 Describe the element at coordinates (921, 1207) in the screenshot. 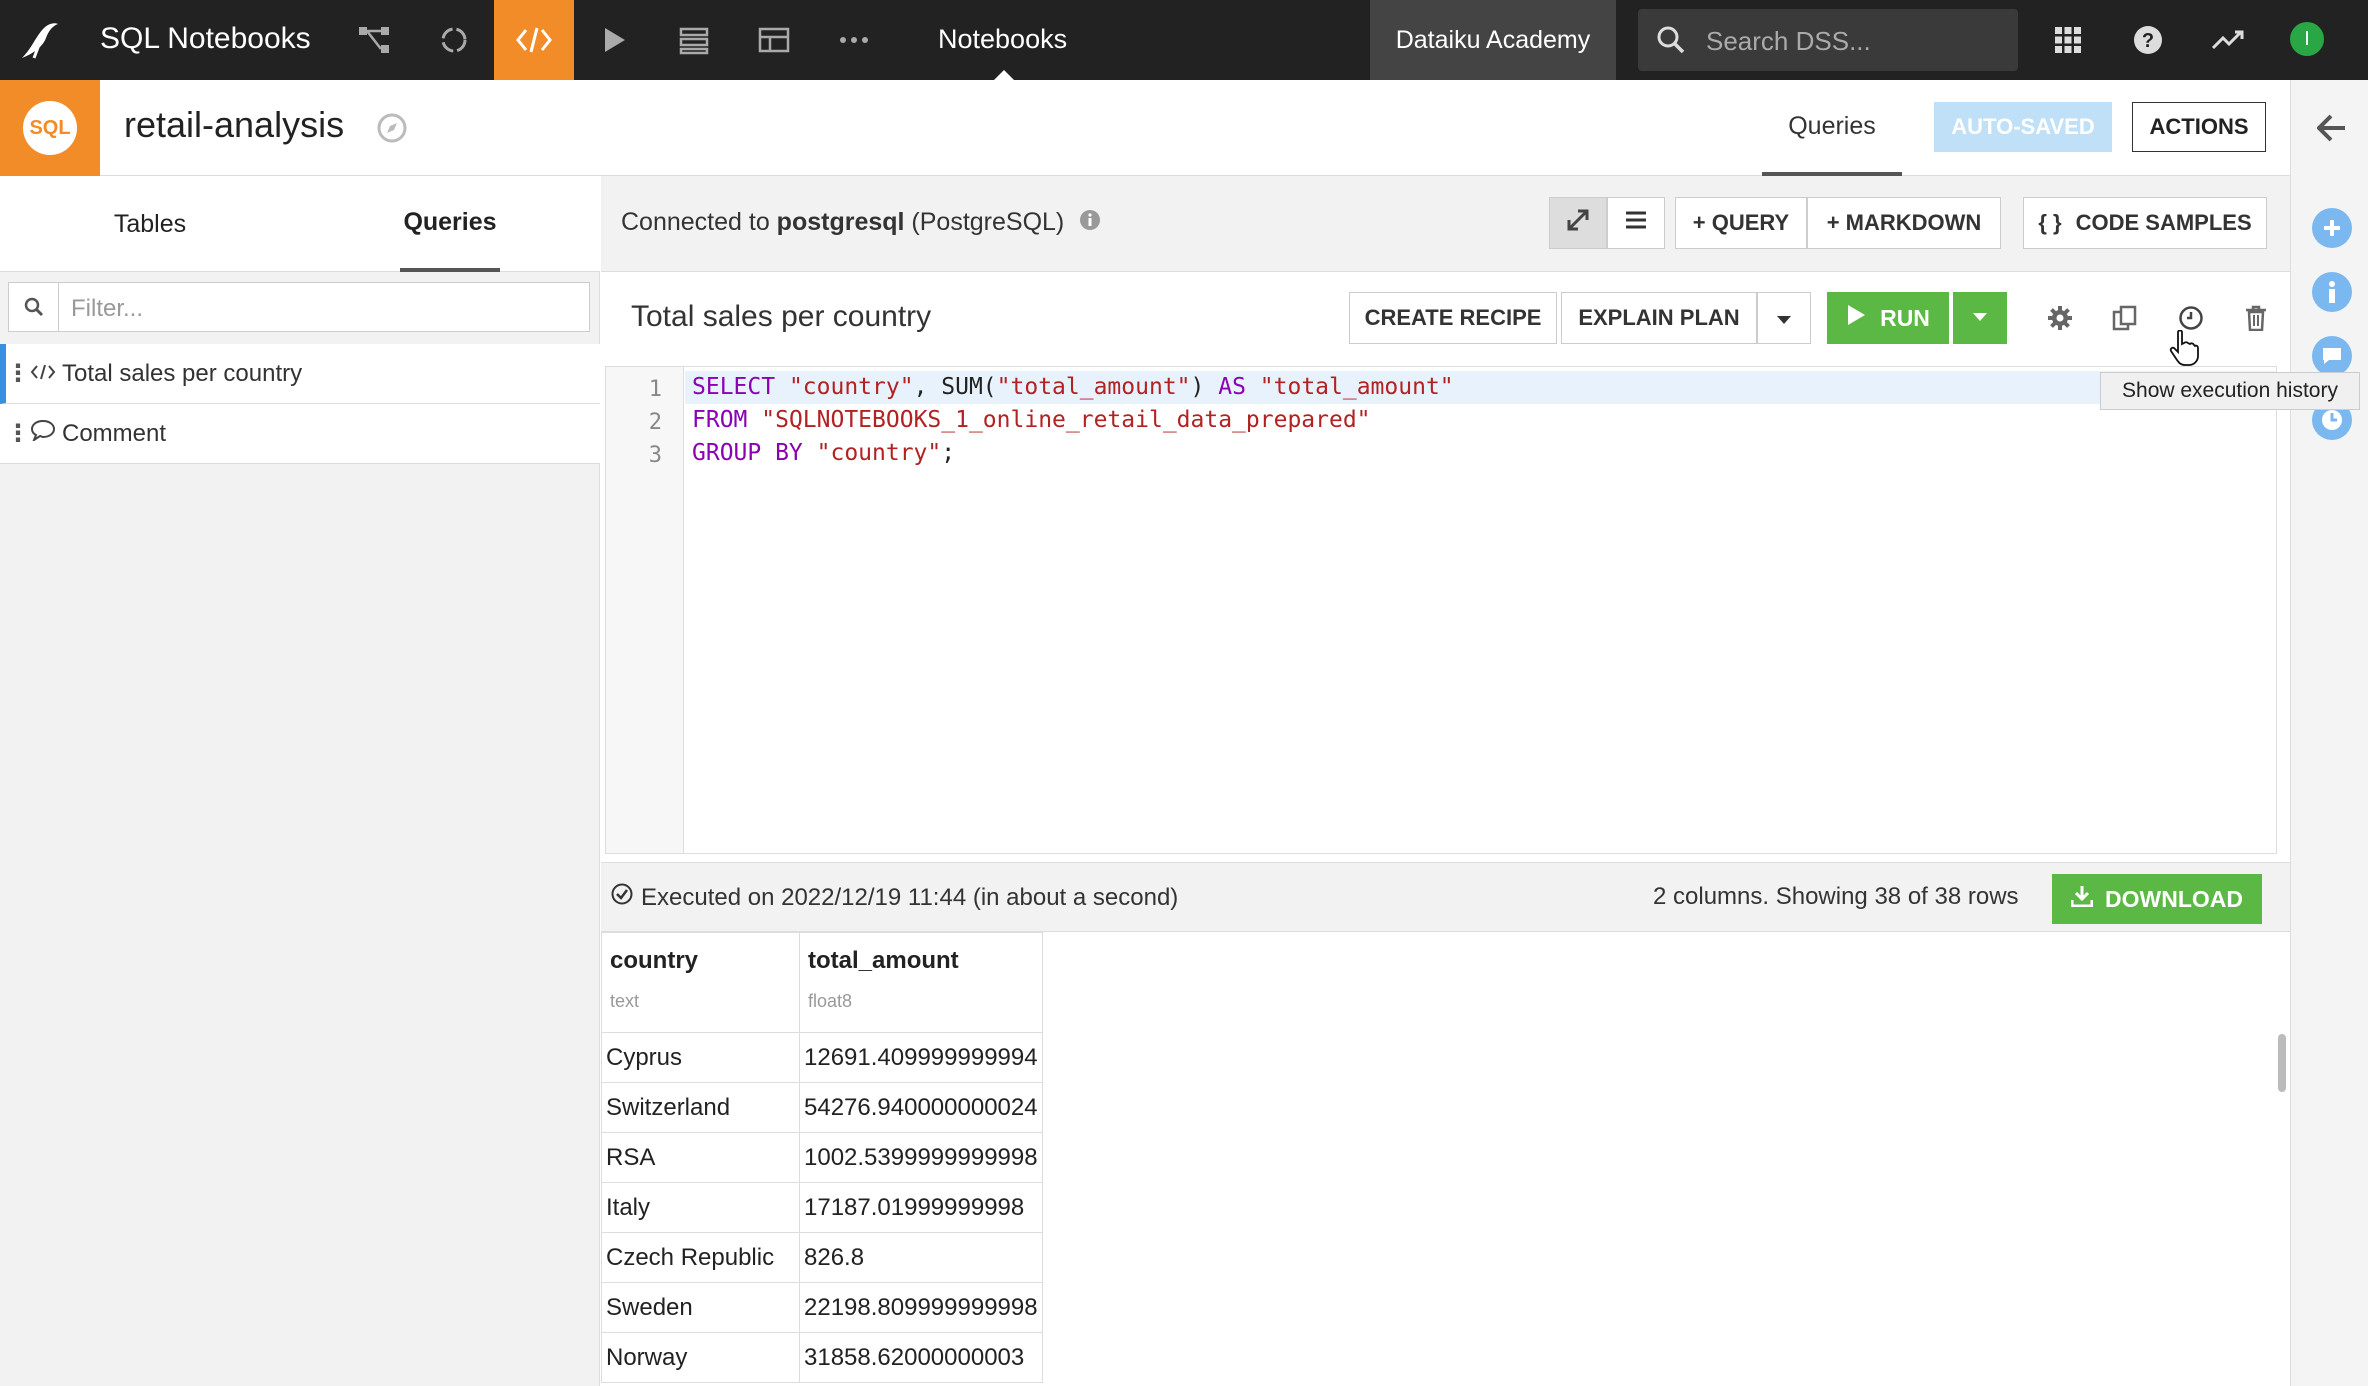

I see `table-cell: 17187.01999999998` at that location.